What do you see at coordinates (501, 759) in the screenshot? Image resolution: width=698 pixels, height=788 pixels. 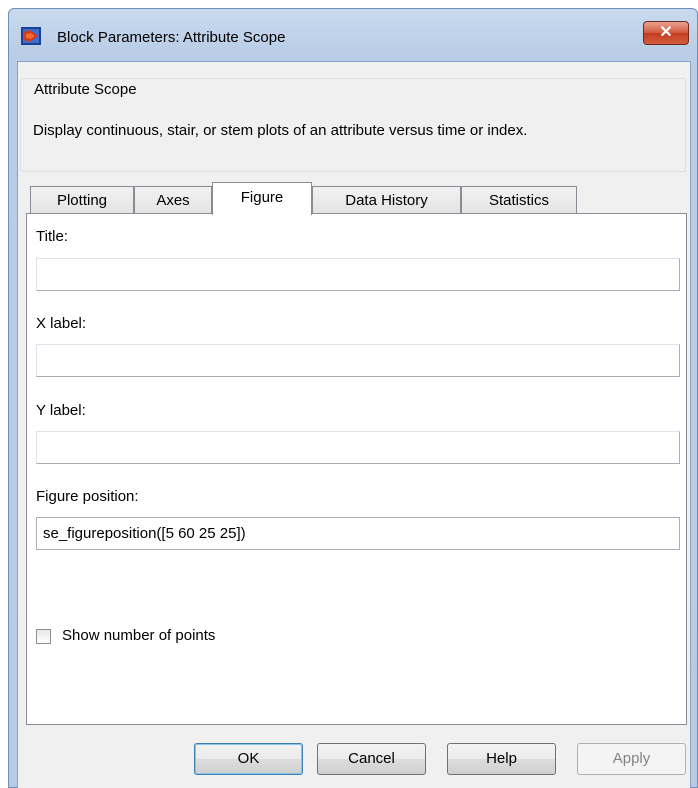 I see `help-button: Help` at bounding box center [501, 759].